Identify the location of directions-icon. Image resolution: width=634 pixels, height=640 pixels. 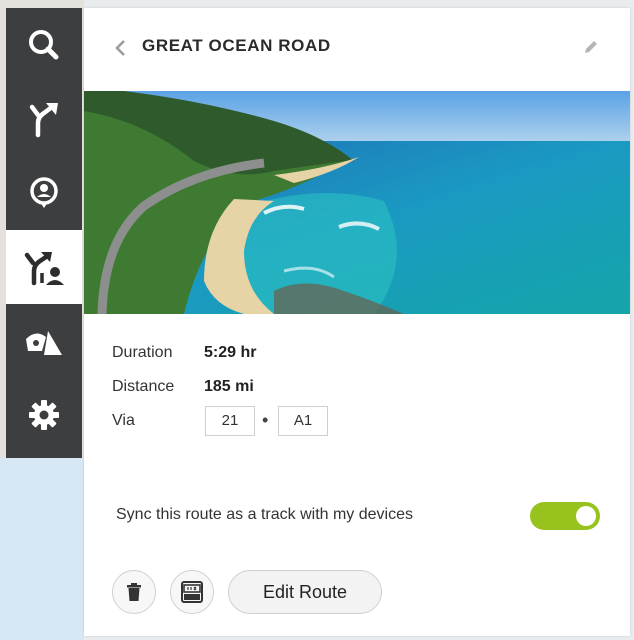
(43, 120).